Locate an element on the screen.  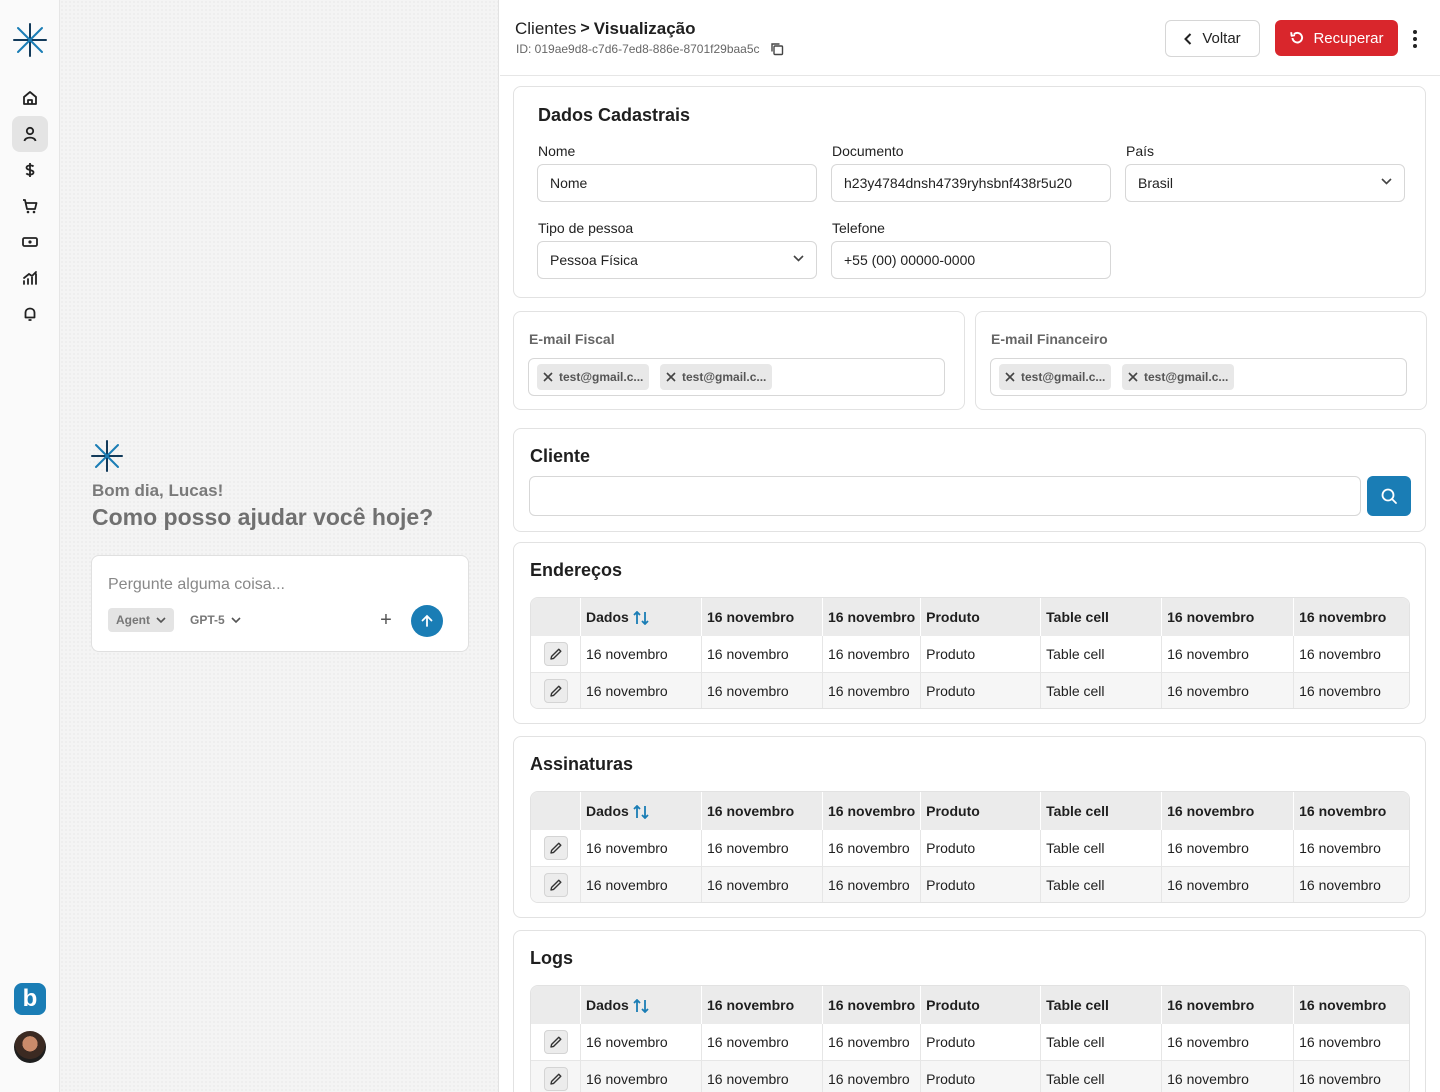
cliente-search-input is located at coordinates (945, 496).